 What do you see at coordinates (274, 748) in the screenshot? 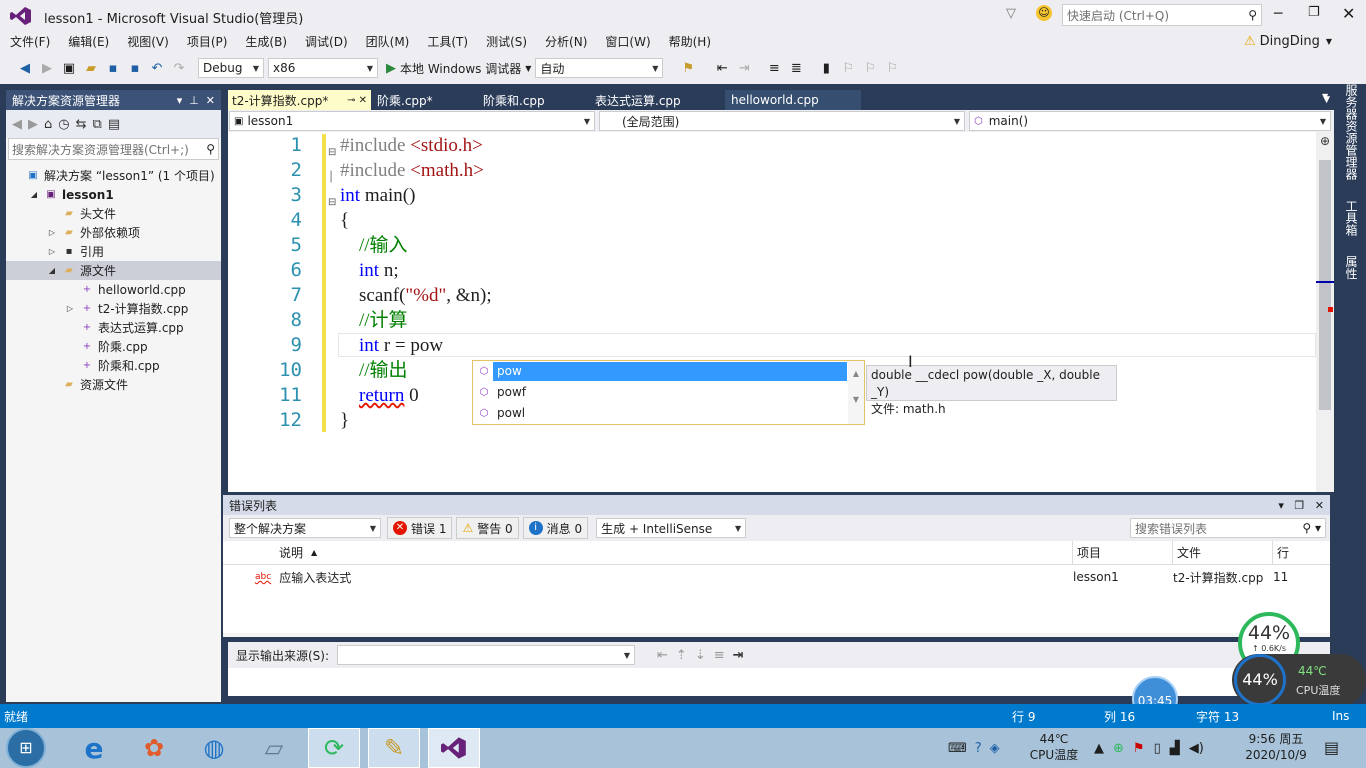
I see `app-notes-icon: ▱` at bounding box center [274, 748].